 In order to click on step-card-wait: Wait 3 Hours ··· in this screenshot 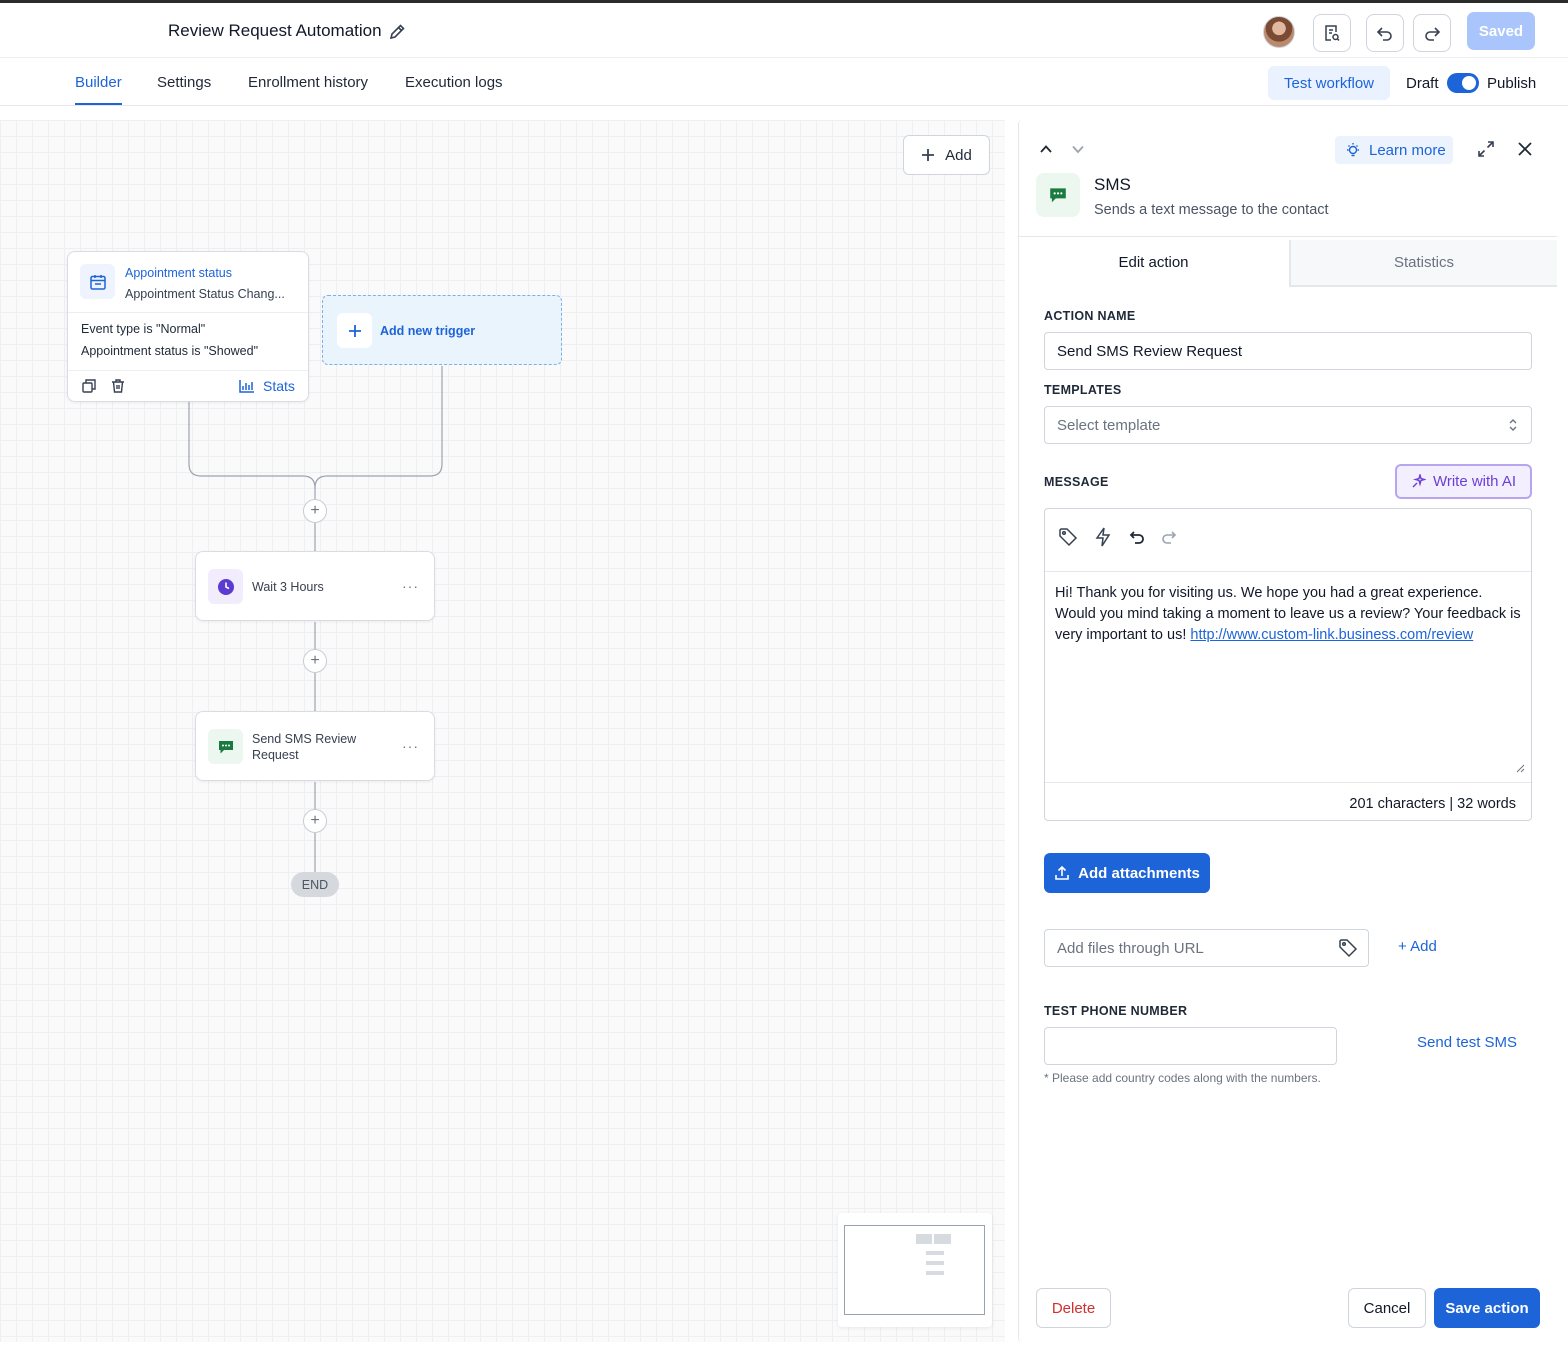, I will do `click(315, 586)`.